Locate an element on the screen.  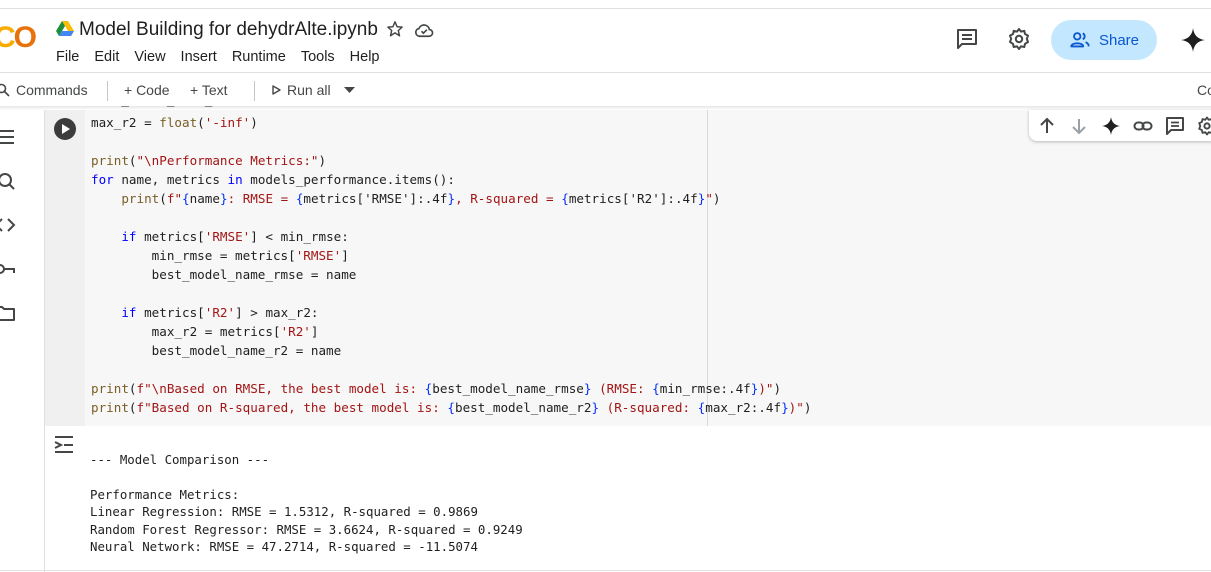
run-all-button: Run all is located at coordinates (301, 90).